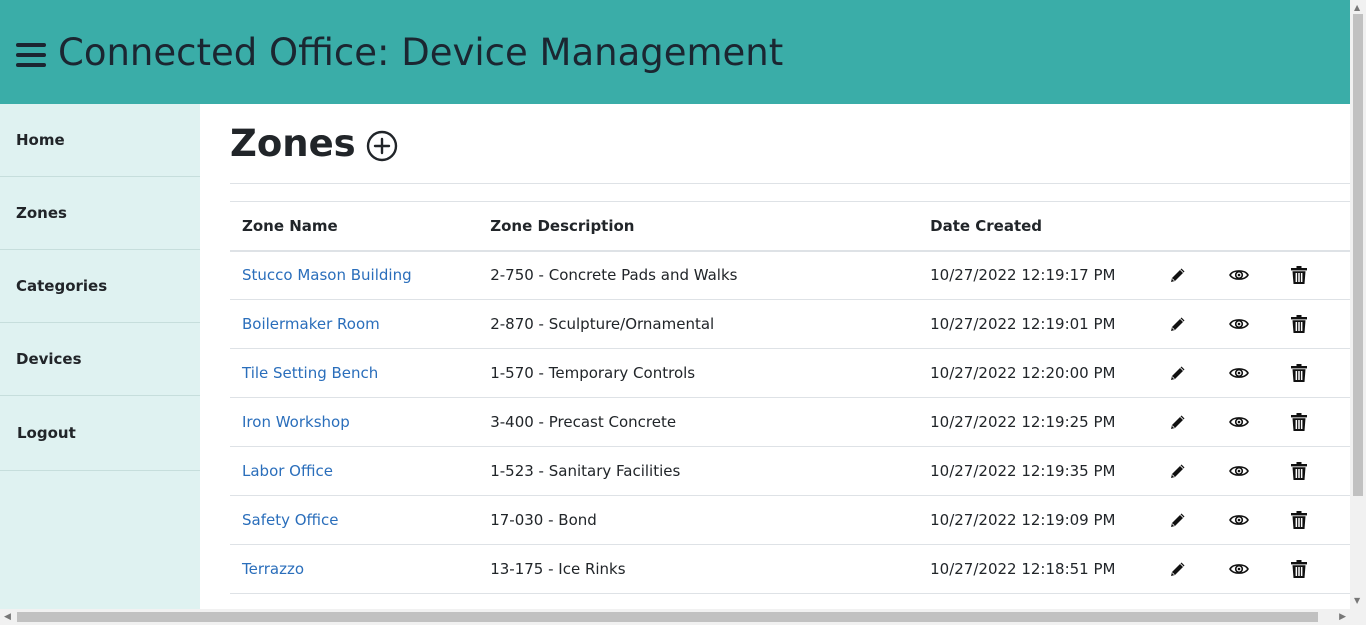 This screenshot has width=1366, height=625. I want to click on sidebar-item-categories: Categories, so click(100, 286).